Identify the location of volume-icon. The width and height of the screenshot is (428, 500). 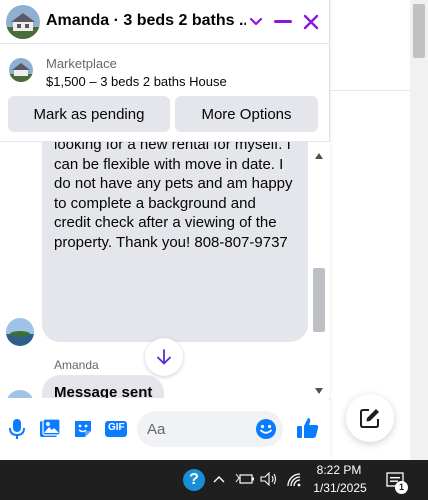
(269, 479).